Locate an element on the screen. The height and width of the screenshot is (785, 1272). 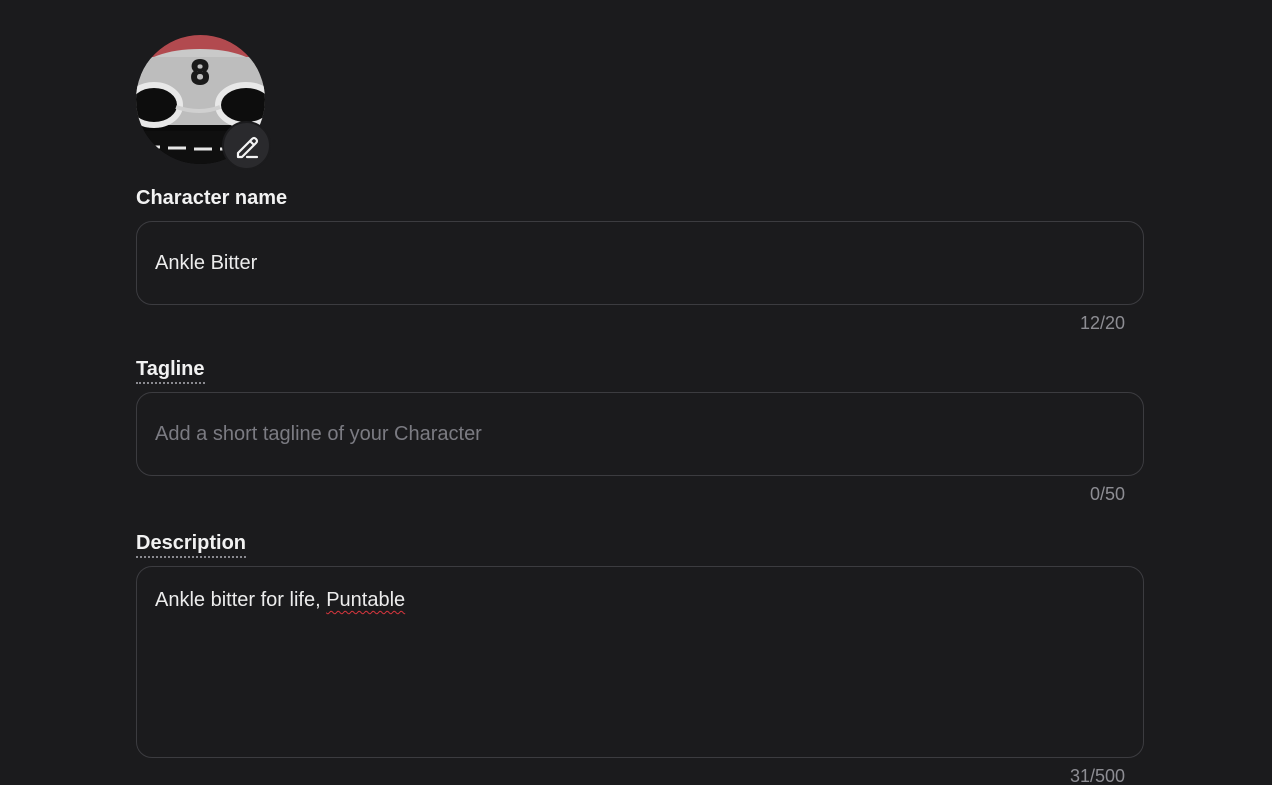
avatar-container: 8 is located at coordinates (204, 103).